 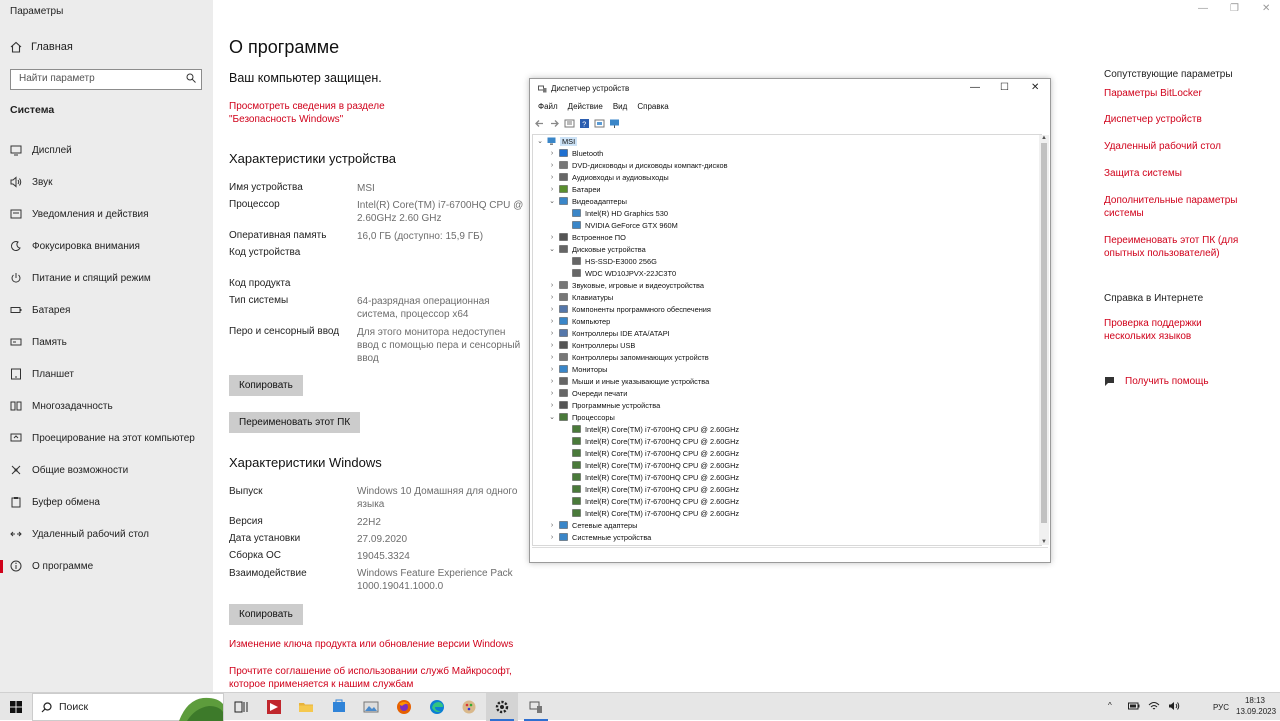 I want to click on tree-category: › Встроенное ПО, so click(x=787, y=237).